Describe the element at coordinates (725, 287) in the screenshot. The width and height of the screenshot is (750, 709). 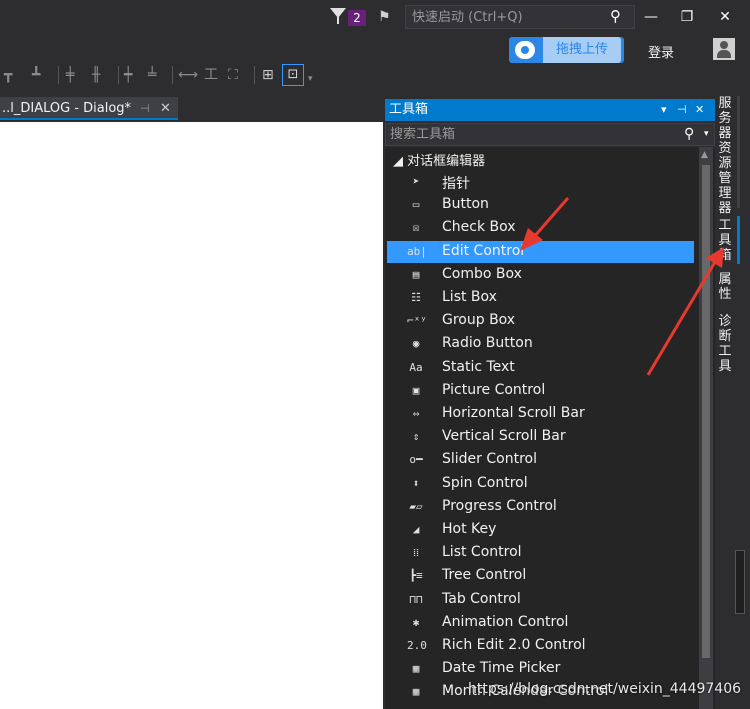
I see `tab-properties: 属性` at that location.